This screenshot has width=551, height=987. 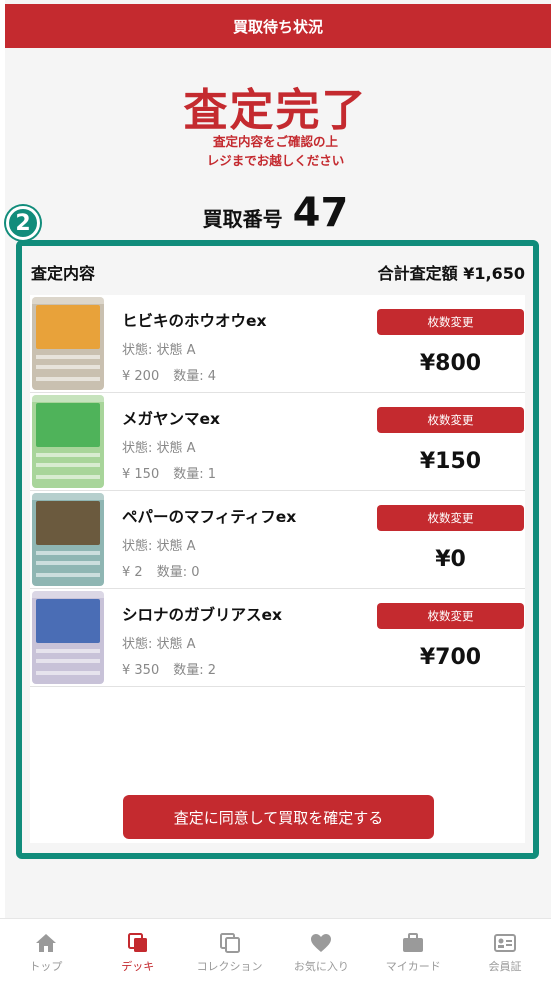 I want to click on card-quantity: 数量: 2, so click(x=195, y=670).